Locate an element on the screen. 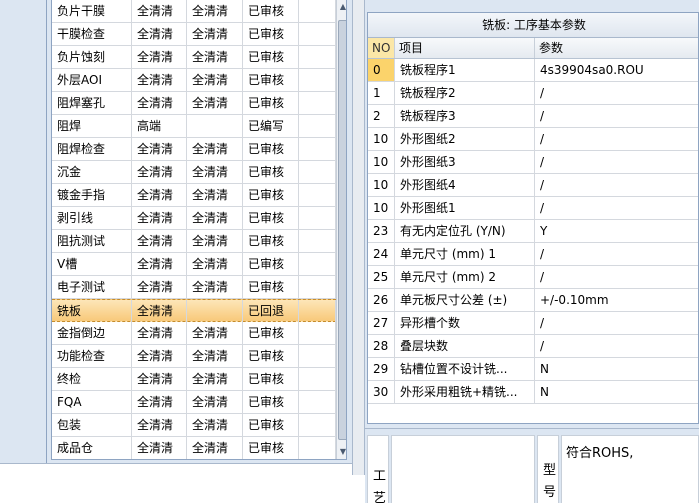  process-row: 阻焊 高端 已编写 is located at coordinates (194, 126).